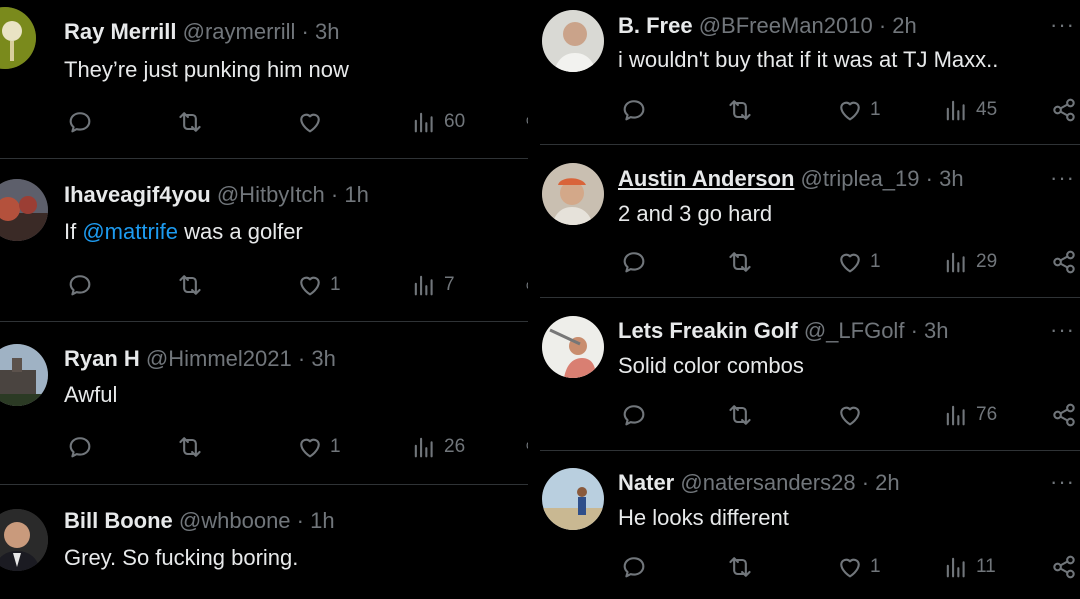  I want to click on views-button: 60, so click(437, 122).